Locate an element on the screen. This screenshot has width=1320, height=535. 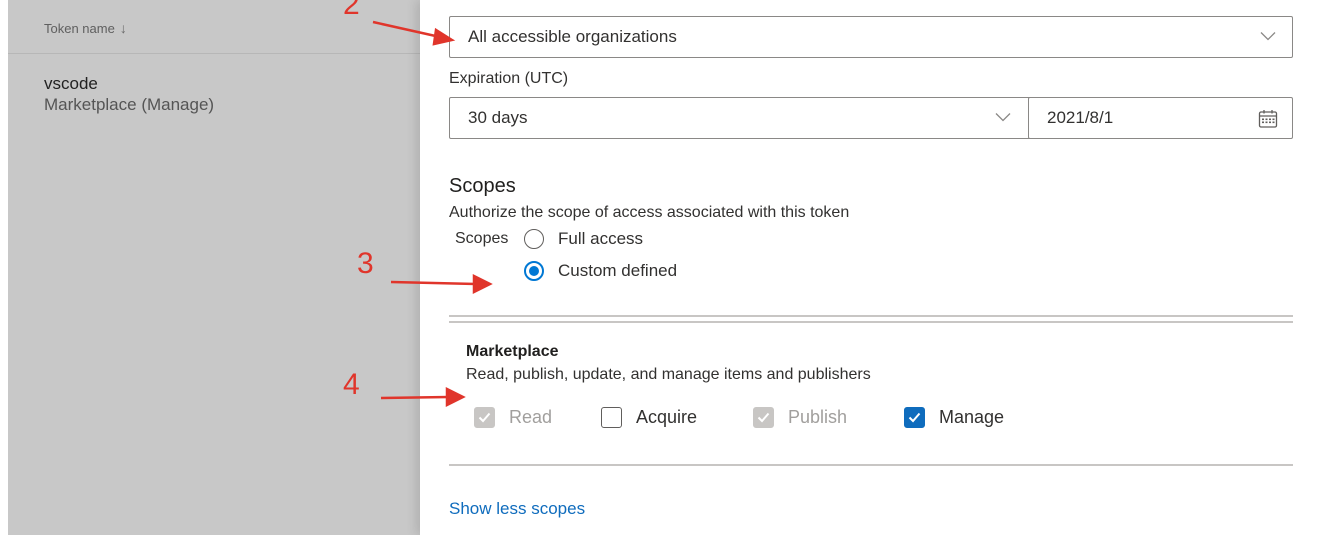
checkbox-unchecked-icon is located at coordinates (611, 417).